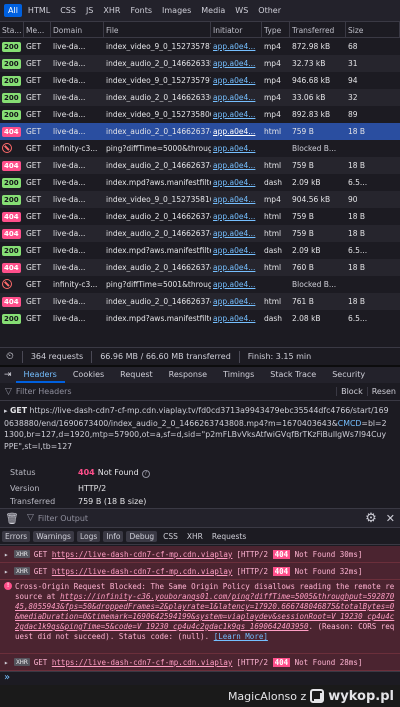 The width and height of the screenshot is (400, 707). What do you see at coordinates (213, 10) in the screenshot?
I see `filter-media: Media` at bounding box center [213, 10].